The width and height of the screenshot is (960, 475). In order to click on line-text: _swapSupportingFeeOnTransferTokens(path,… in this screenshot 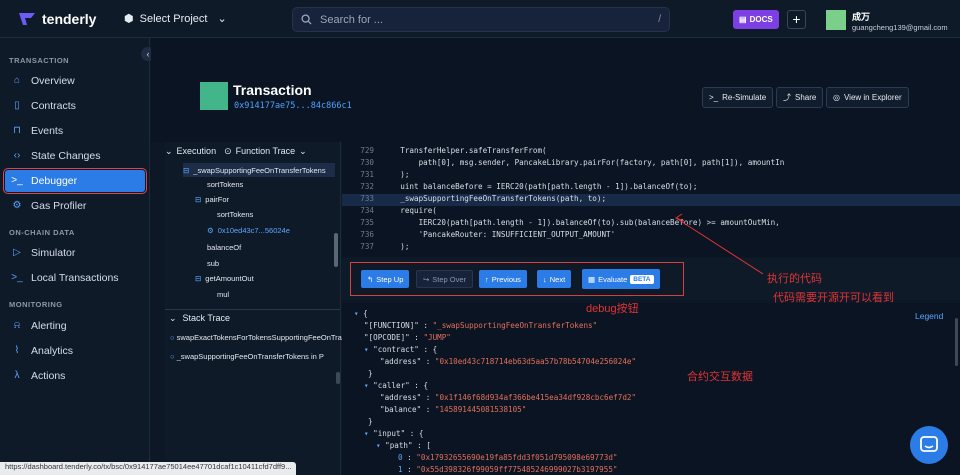, I will do `click(494, 198)`.